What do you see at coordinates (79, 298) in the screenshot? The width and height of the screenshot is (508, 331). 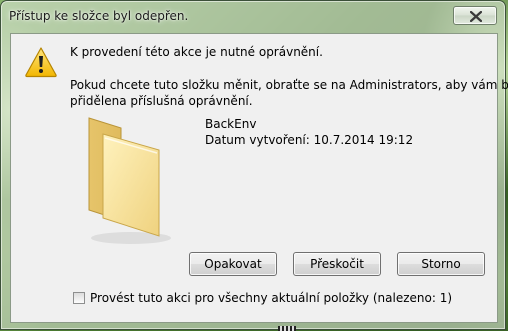 I see `apply-to-all-checkbox` at bounding box center [79, 298].